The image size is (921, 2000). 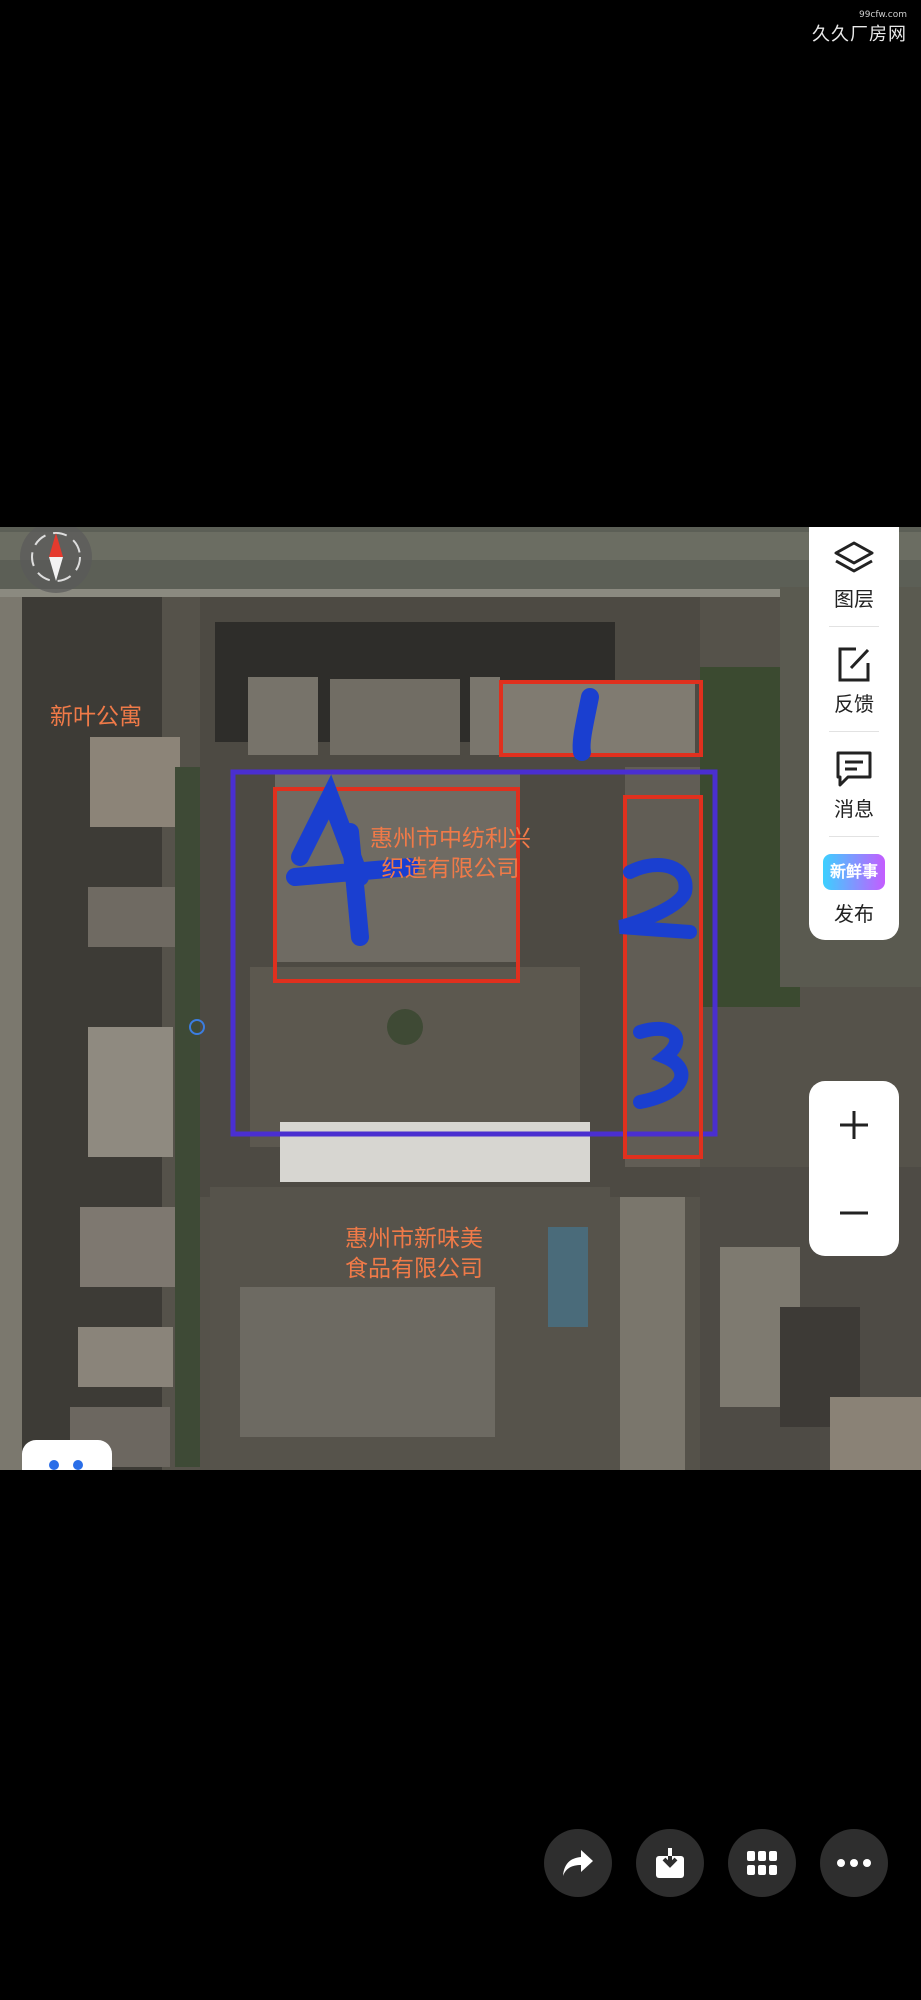 I want to click on fresh-news-badge: 新鲜事, so click(x=854, y=872).